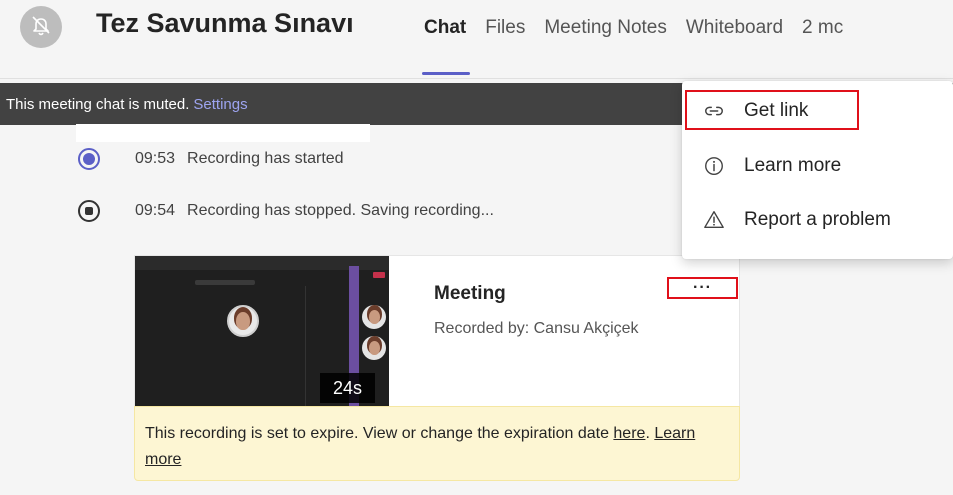  What do you see at coordinates (98, 104) in the screenshot?
I see `muted-text: This meeting chat is muted.` at bounding box center [98, 104].